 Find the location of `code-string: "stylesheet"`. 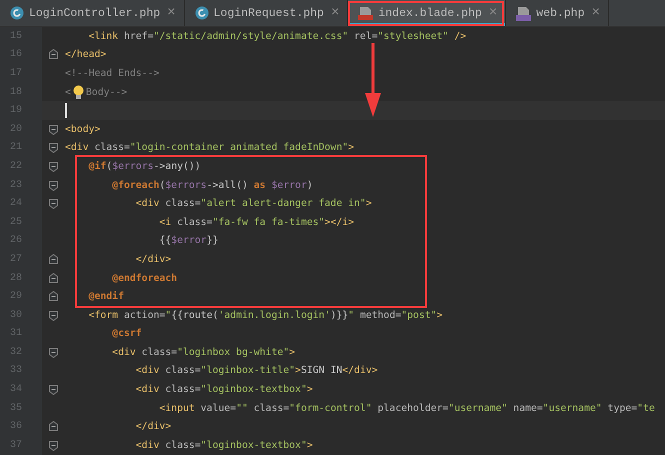

code-string: "stylesheet" is located at coordinates (413, 36).